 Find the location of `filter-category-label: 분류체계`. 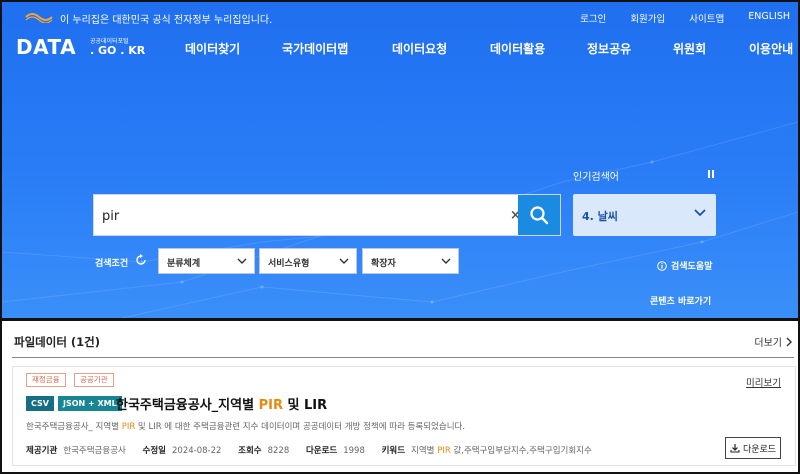

filter-category-label: 분류체계 is located at coordinates (184, 264).